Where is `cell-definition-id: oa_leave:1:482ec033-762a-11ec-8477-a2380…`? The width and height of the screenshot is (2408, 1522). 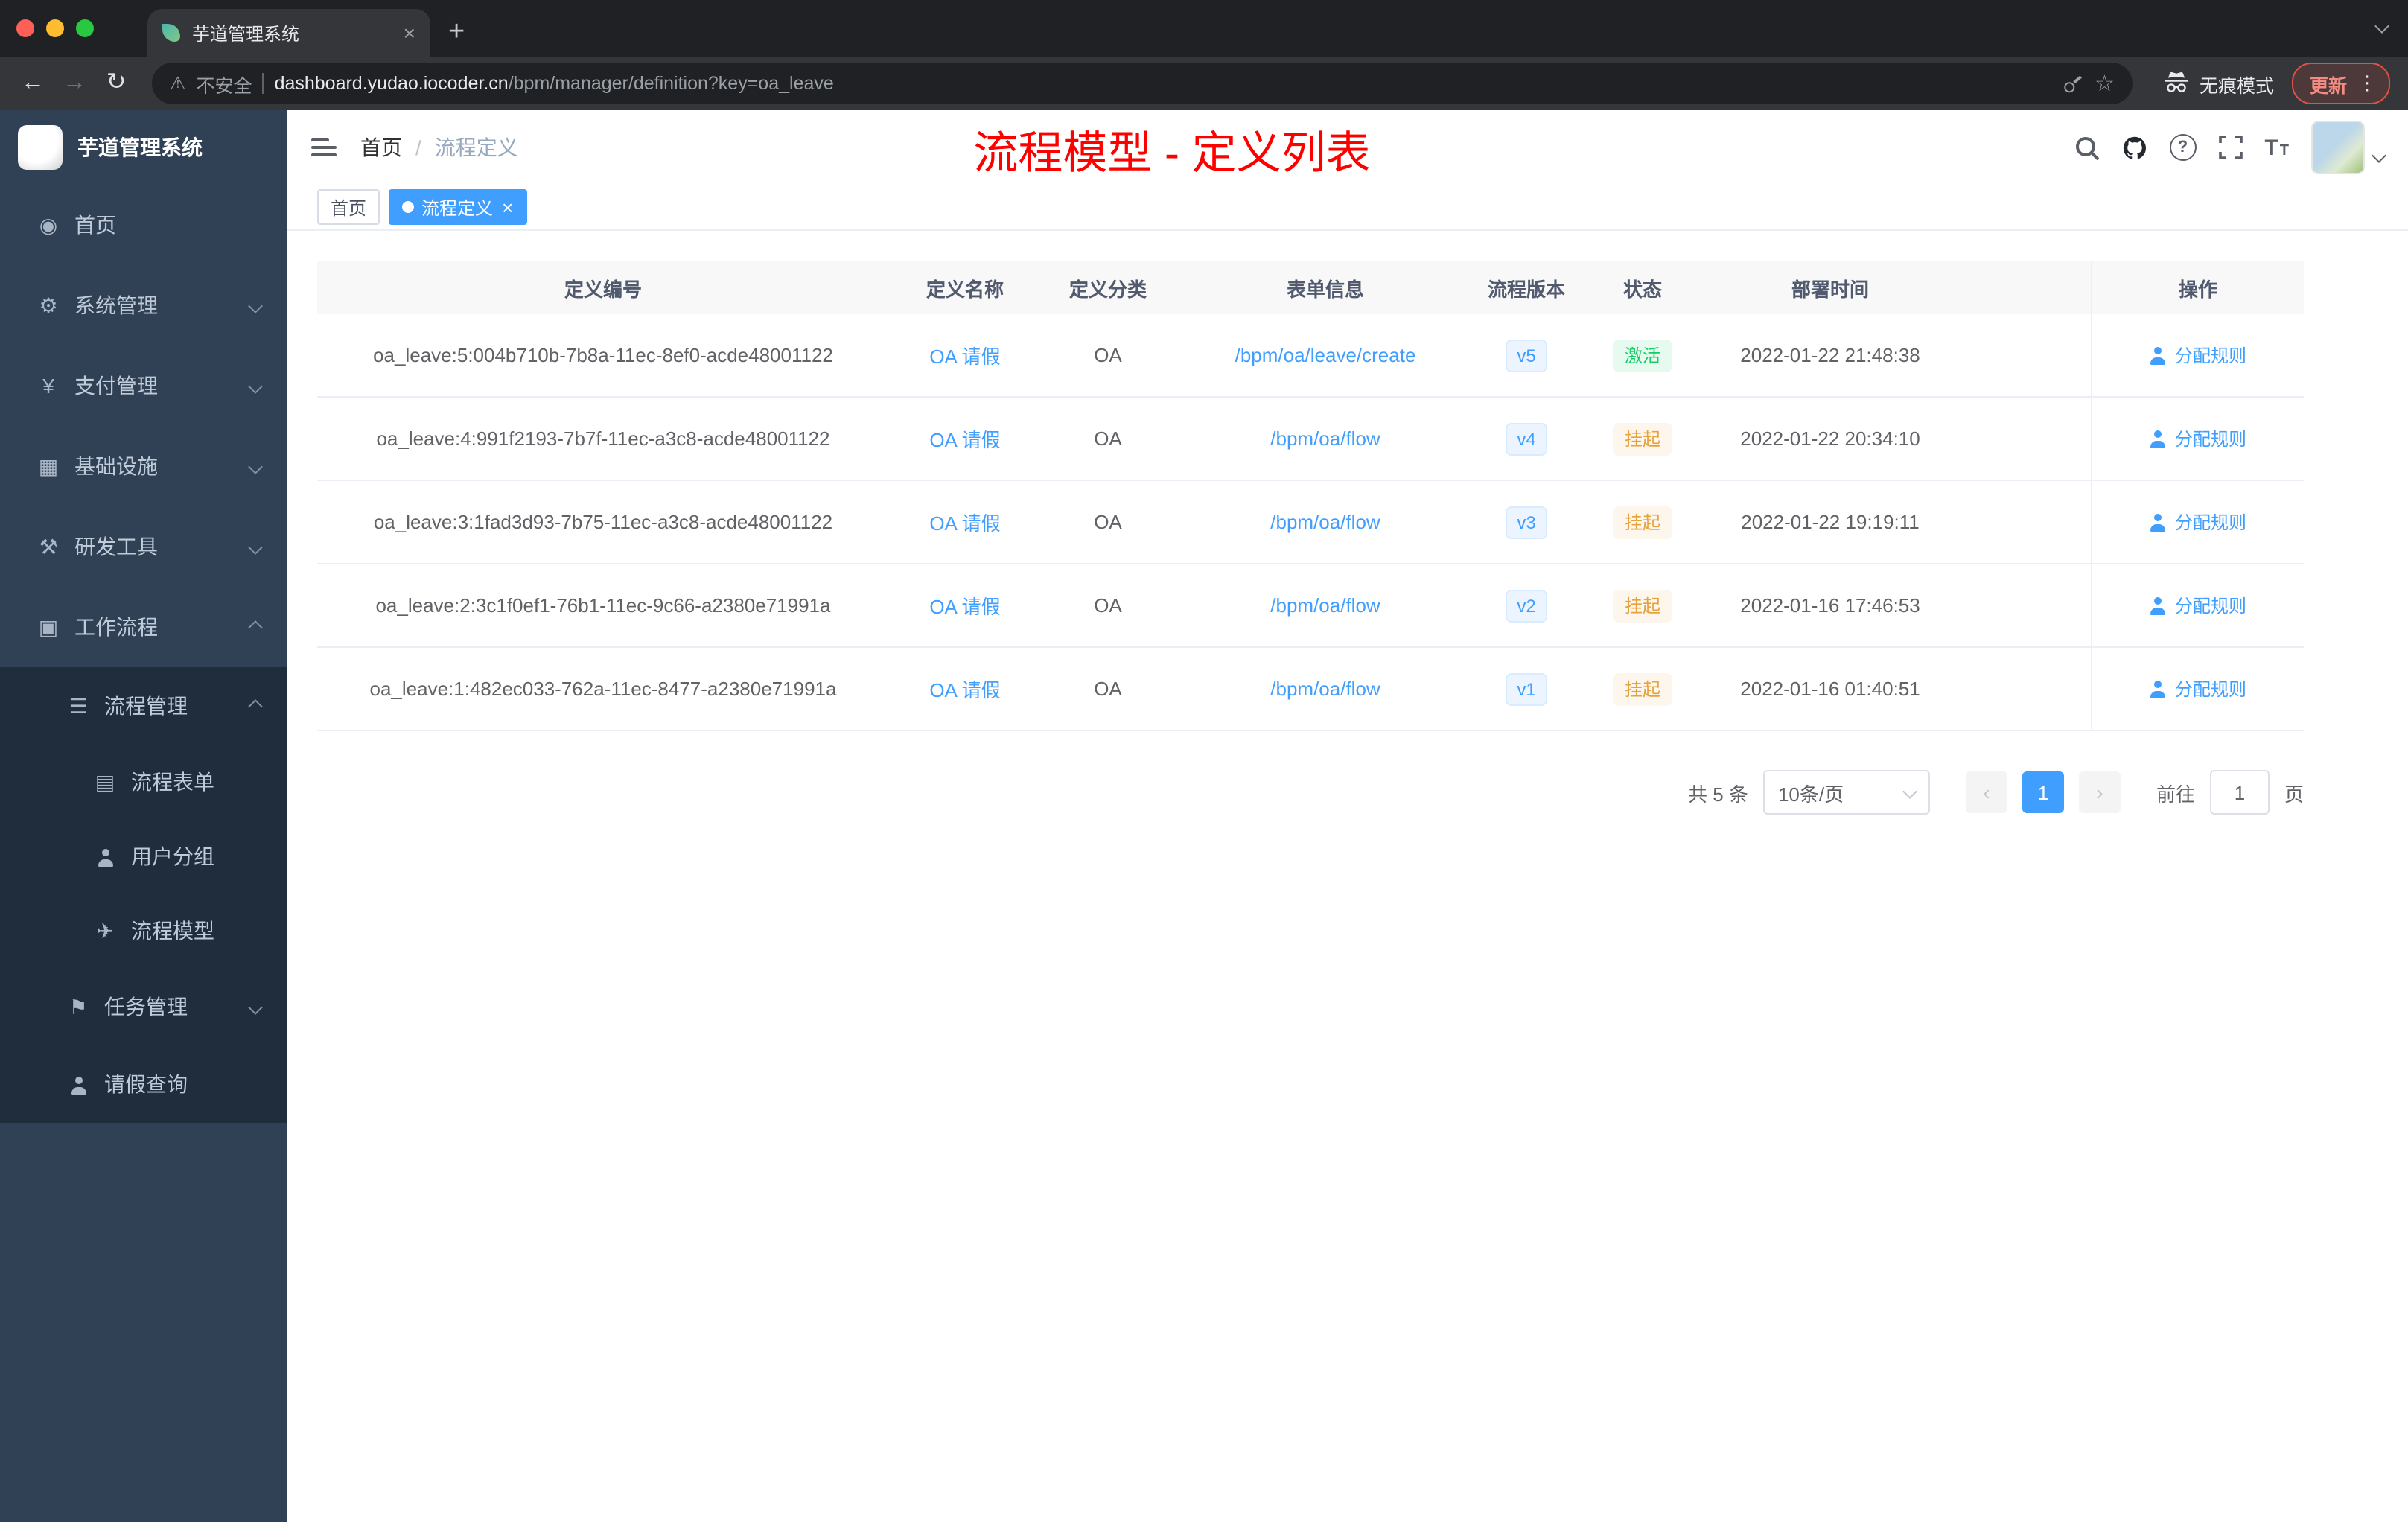
cell-definition-id: oa_leave:1:482ec033-762a-11ec-8477-a2380… is located at coordinates (603, 689).